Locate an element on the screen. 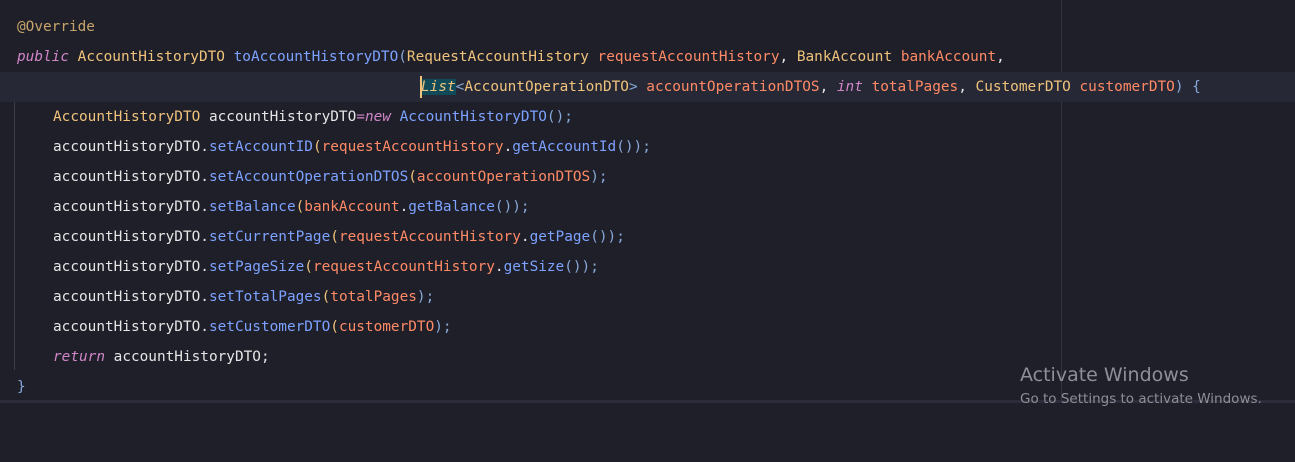 The height and width of the screenshot is (462, 1295). assign-operator: = is located at coordinates (360, 117).